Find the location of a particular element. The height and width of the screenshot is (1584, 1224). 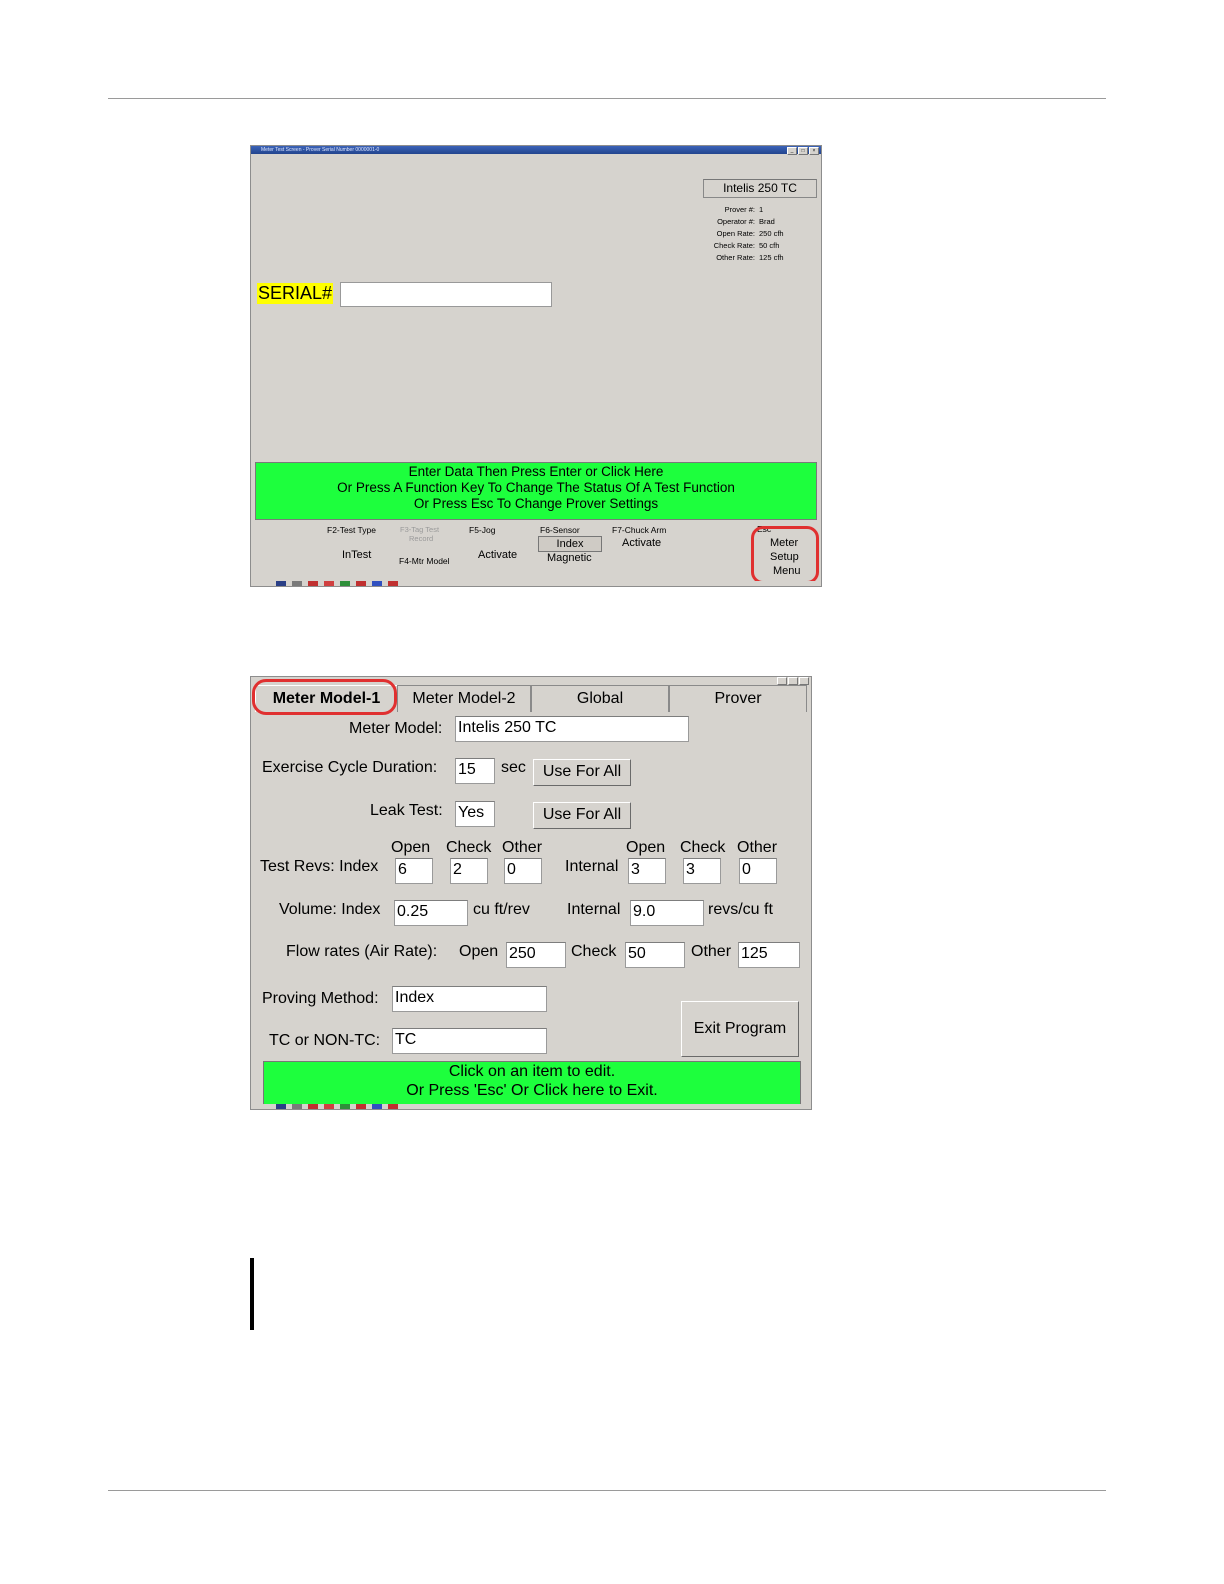

tab-prover: Prover is located at coordinates (738, 698).